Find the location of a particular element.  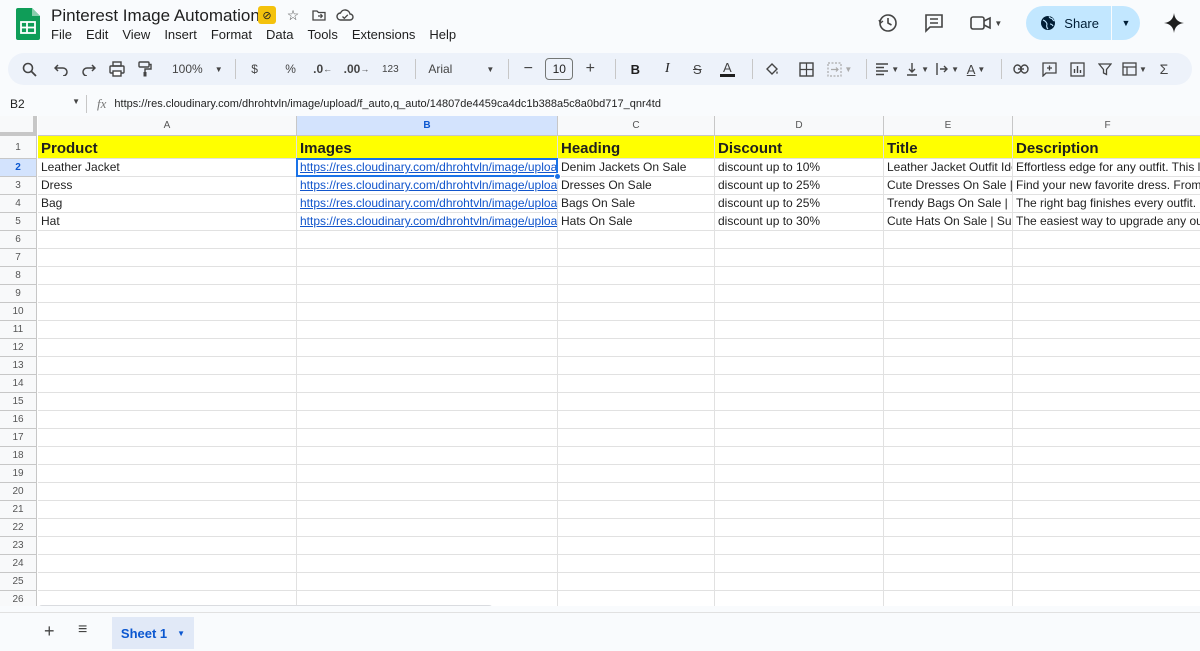

cell-a22 is located at coordinates (167, 528).